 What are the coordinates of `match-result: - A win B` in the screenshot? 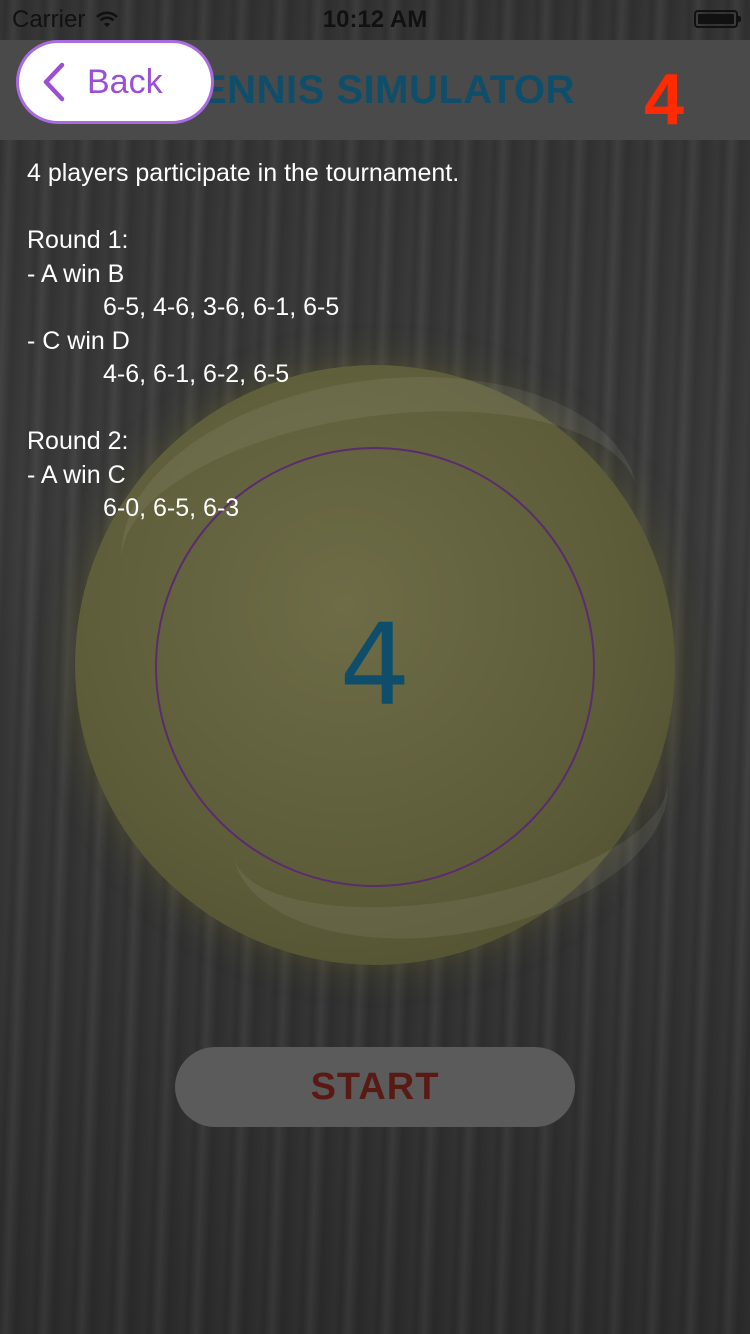 It's located at (76, 273).